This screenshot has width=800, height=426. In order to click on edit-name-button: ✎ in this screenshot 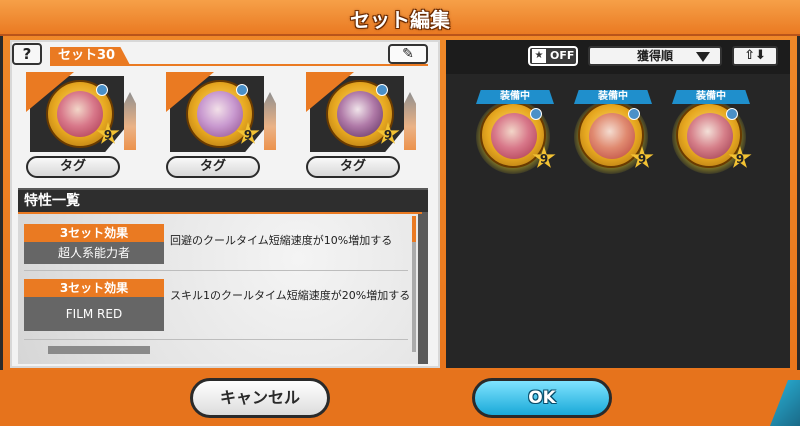, I will do `click(408, 54)`.